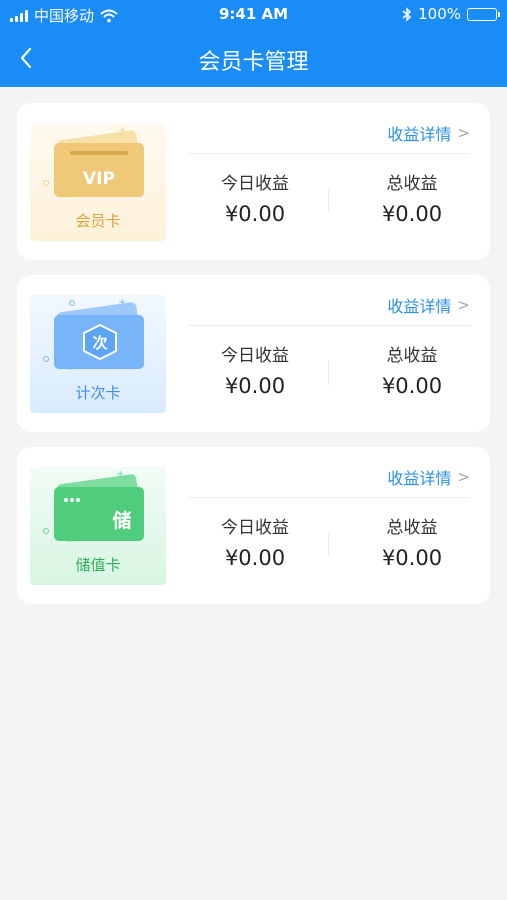 The height and width of the screenshot is (900, 507). What do you see at coordinates (99, 343) in the screenshot?
I see `badge-text: 次` at bounding box center [99, 343].